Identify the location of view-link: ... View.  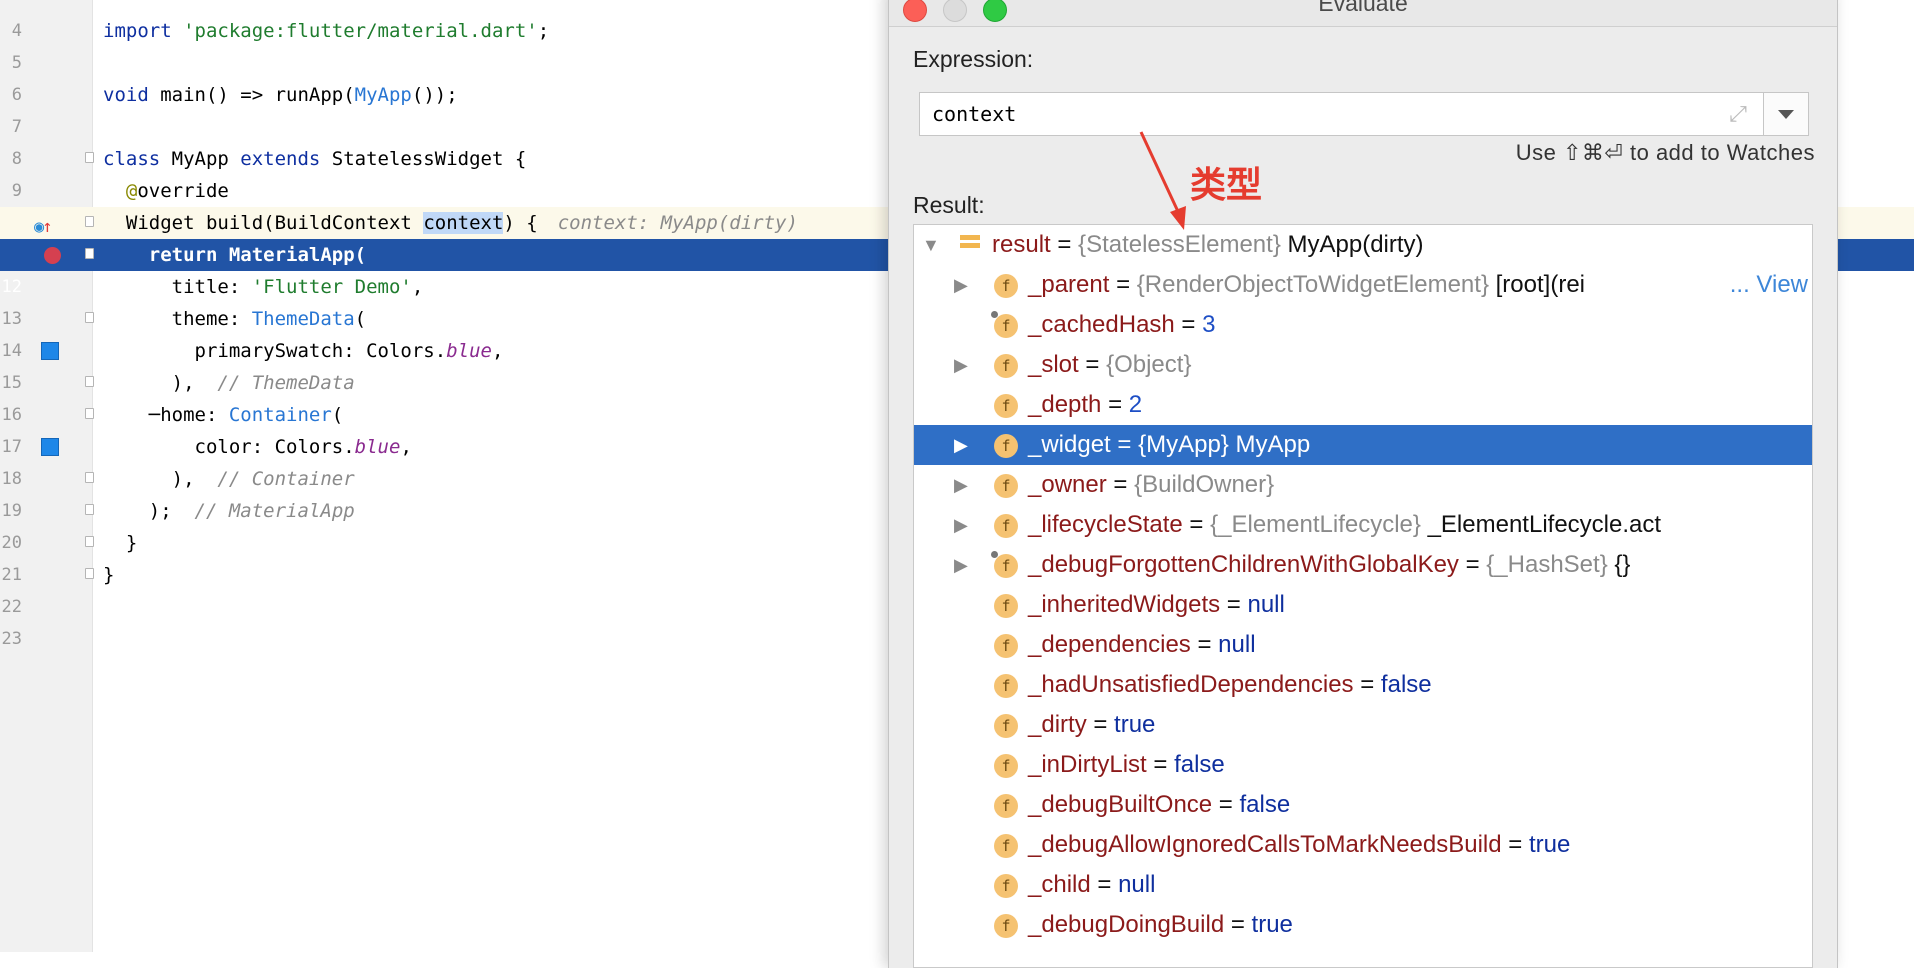
(1766, 285).